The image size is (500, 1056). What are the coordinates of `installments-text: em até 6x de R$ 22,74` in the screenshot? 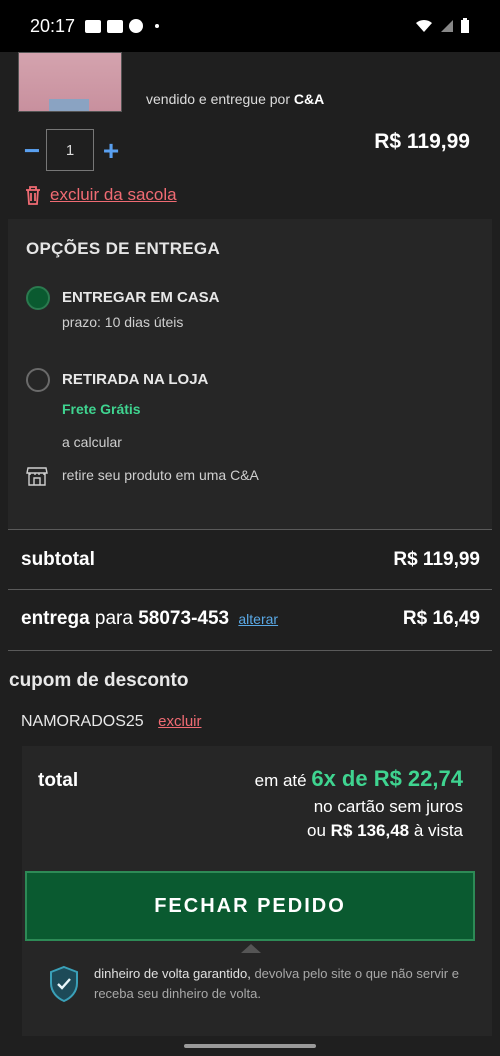 It's located at (359, 779).